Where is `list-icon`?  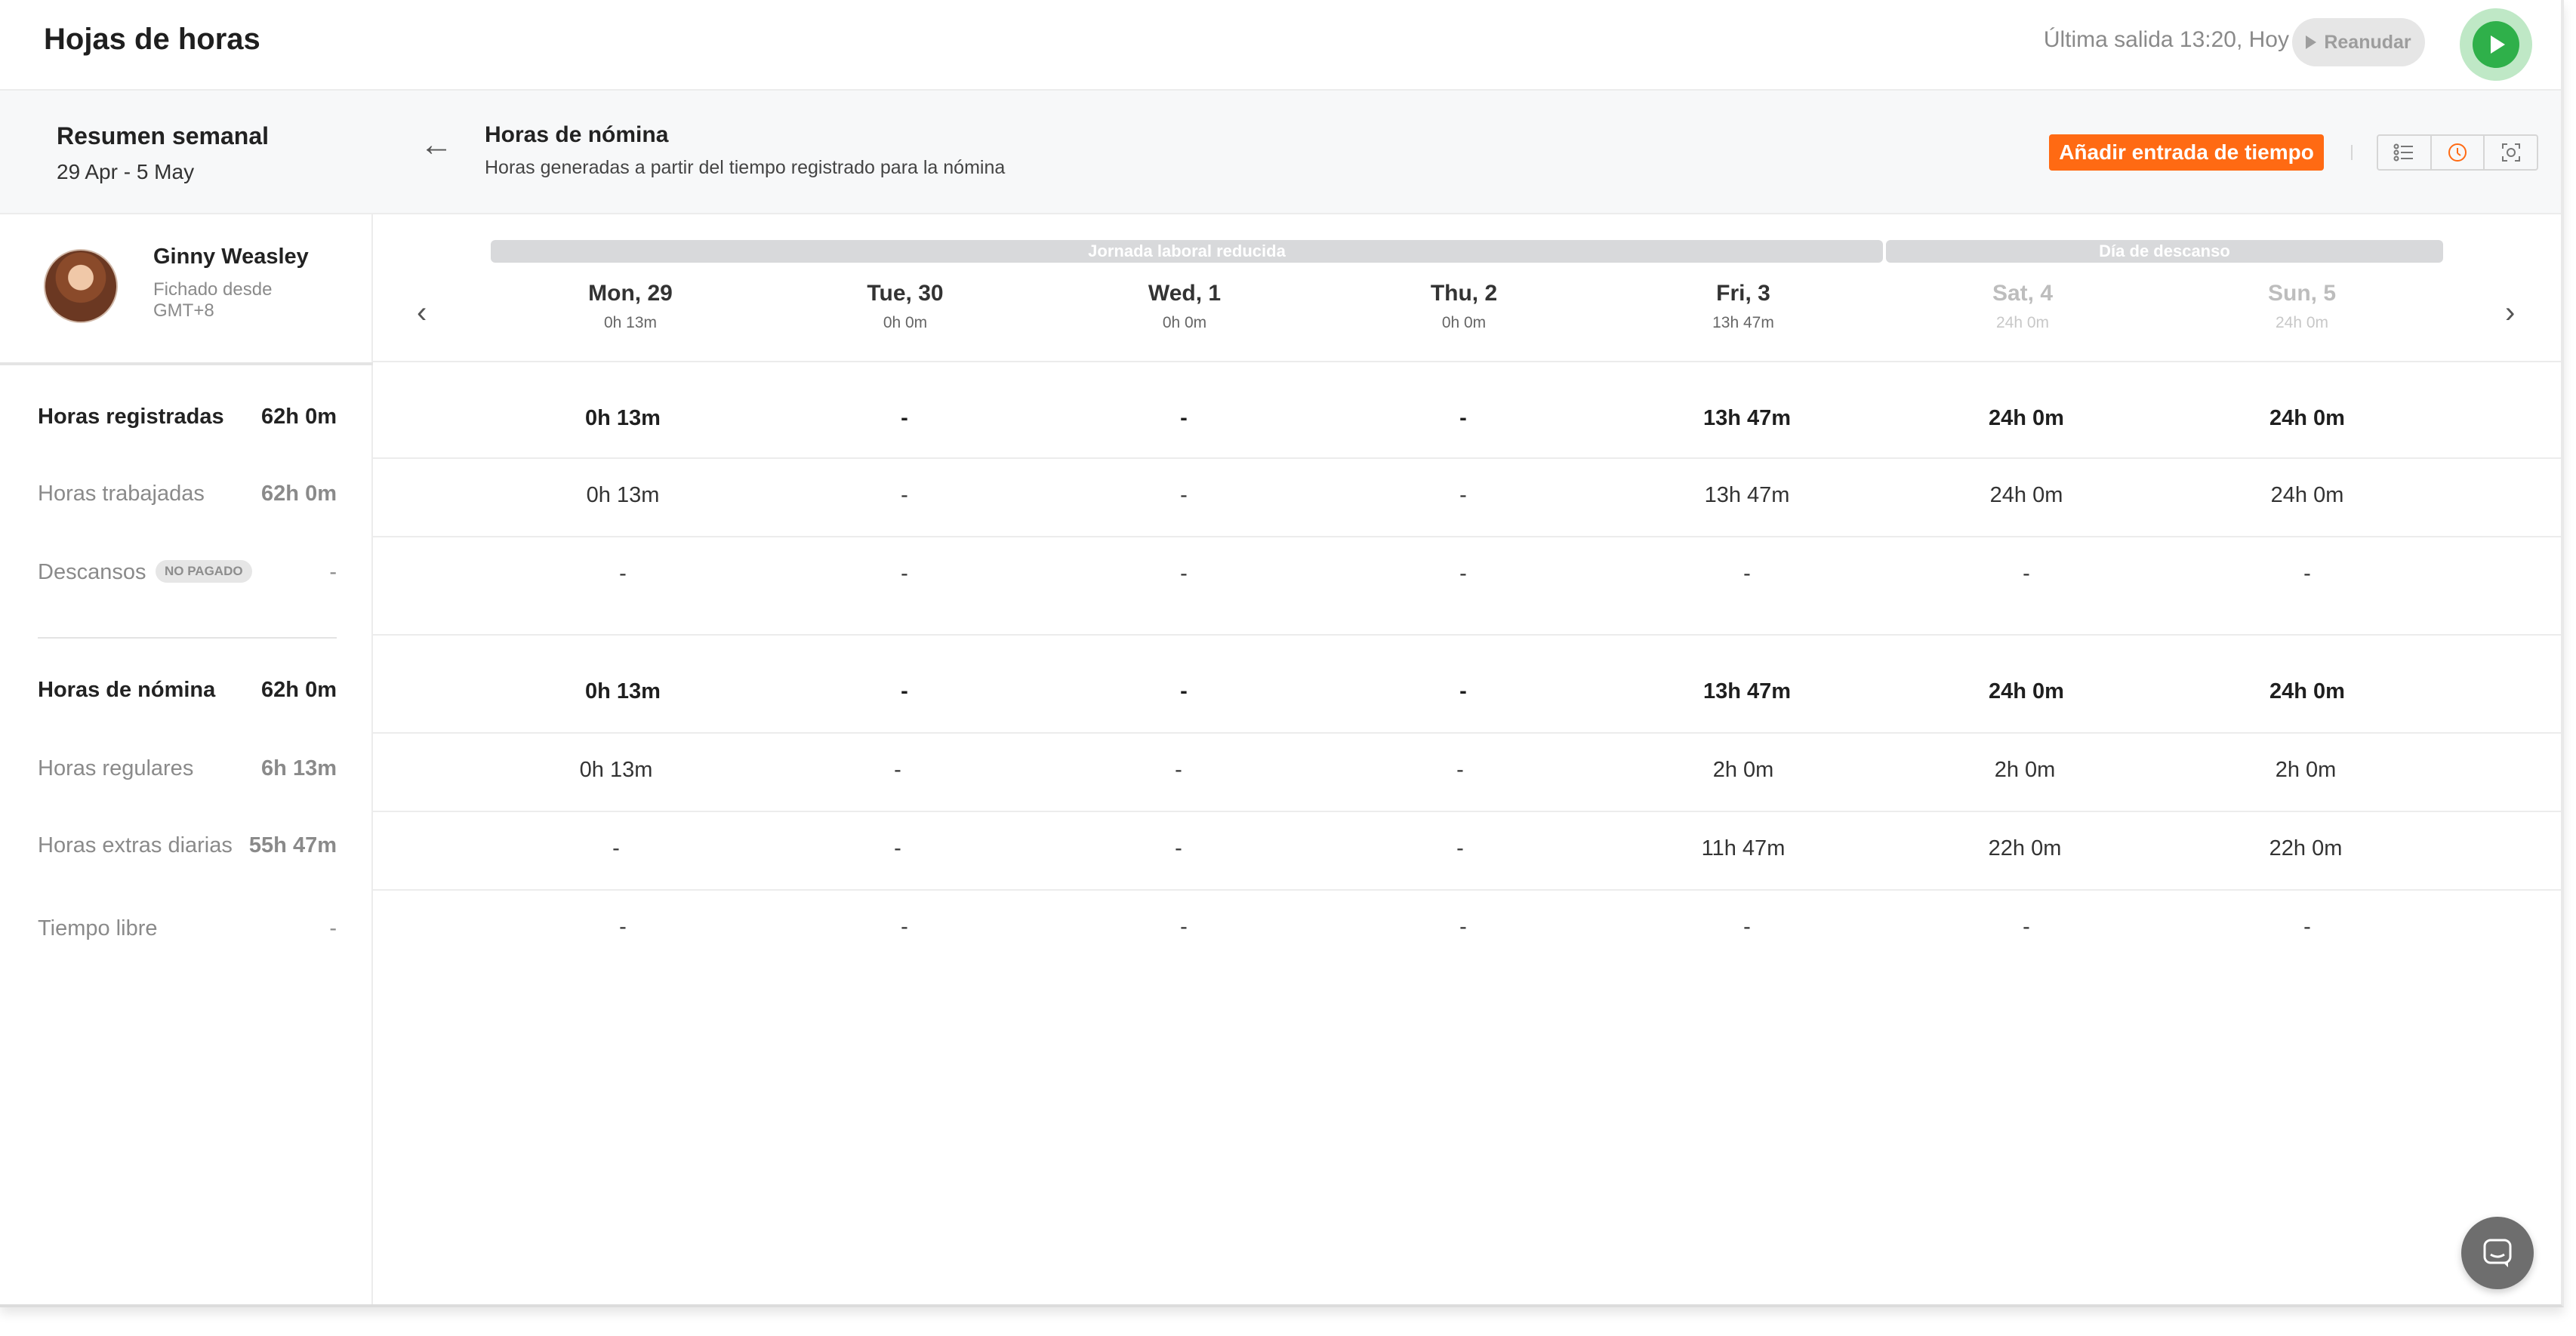 list-icon is located at coordinates (2403, 152).